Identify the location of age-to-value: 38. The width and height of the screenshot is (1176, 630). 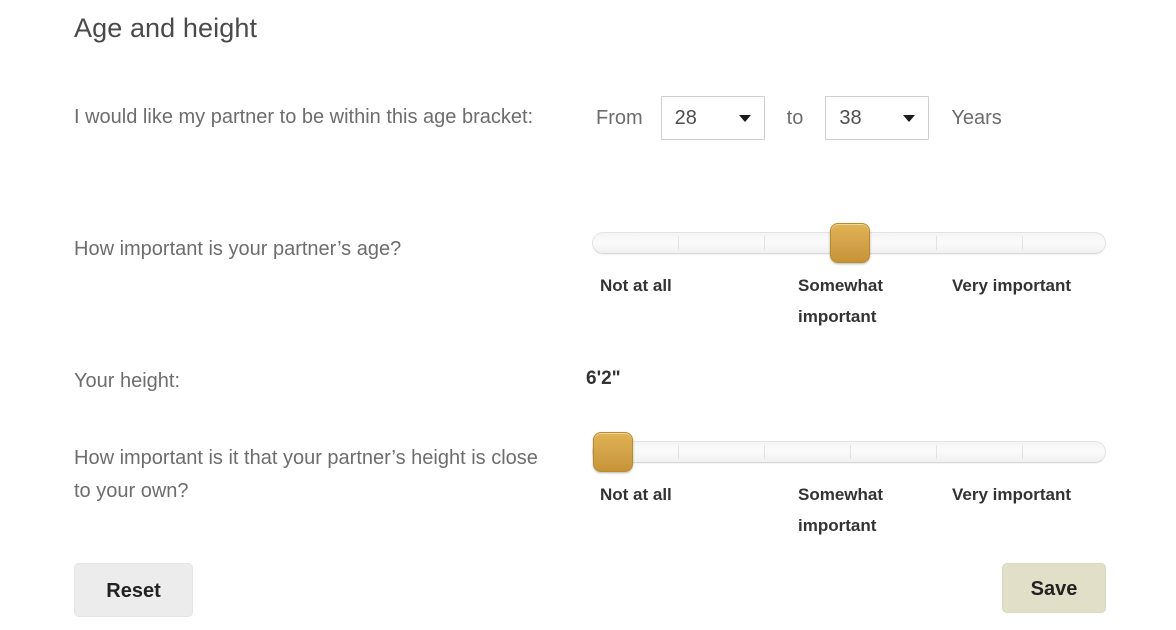
(850, 118).